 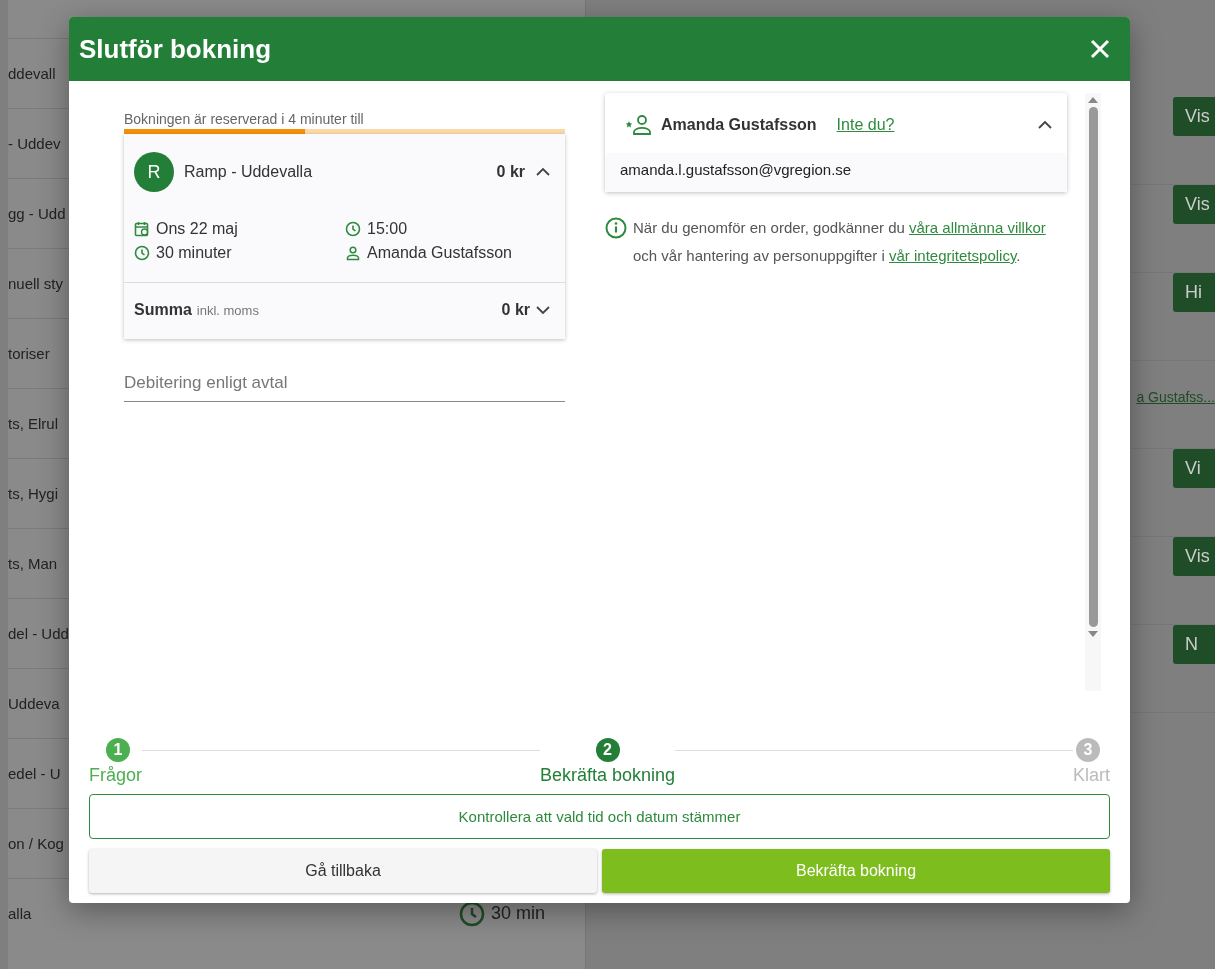 What do you see at coordinates (1194, 644) in the screenshot?
I see `action-button: N` at bounding box center [1194, 644].